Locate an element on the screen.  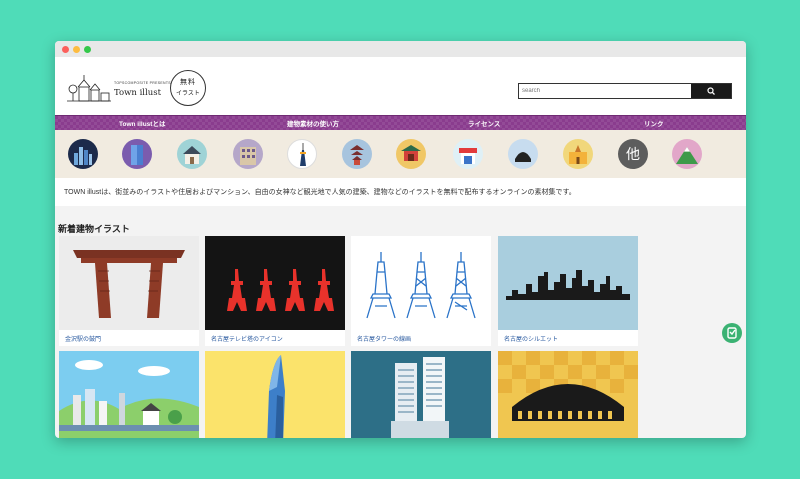
city-skyline-icon is located at coordinates (83, 154).